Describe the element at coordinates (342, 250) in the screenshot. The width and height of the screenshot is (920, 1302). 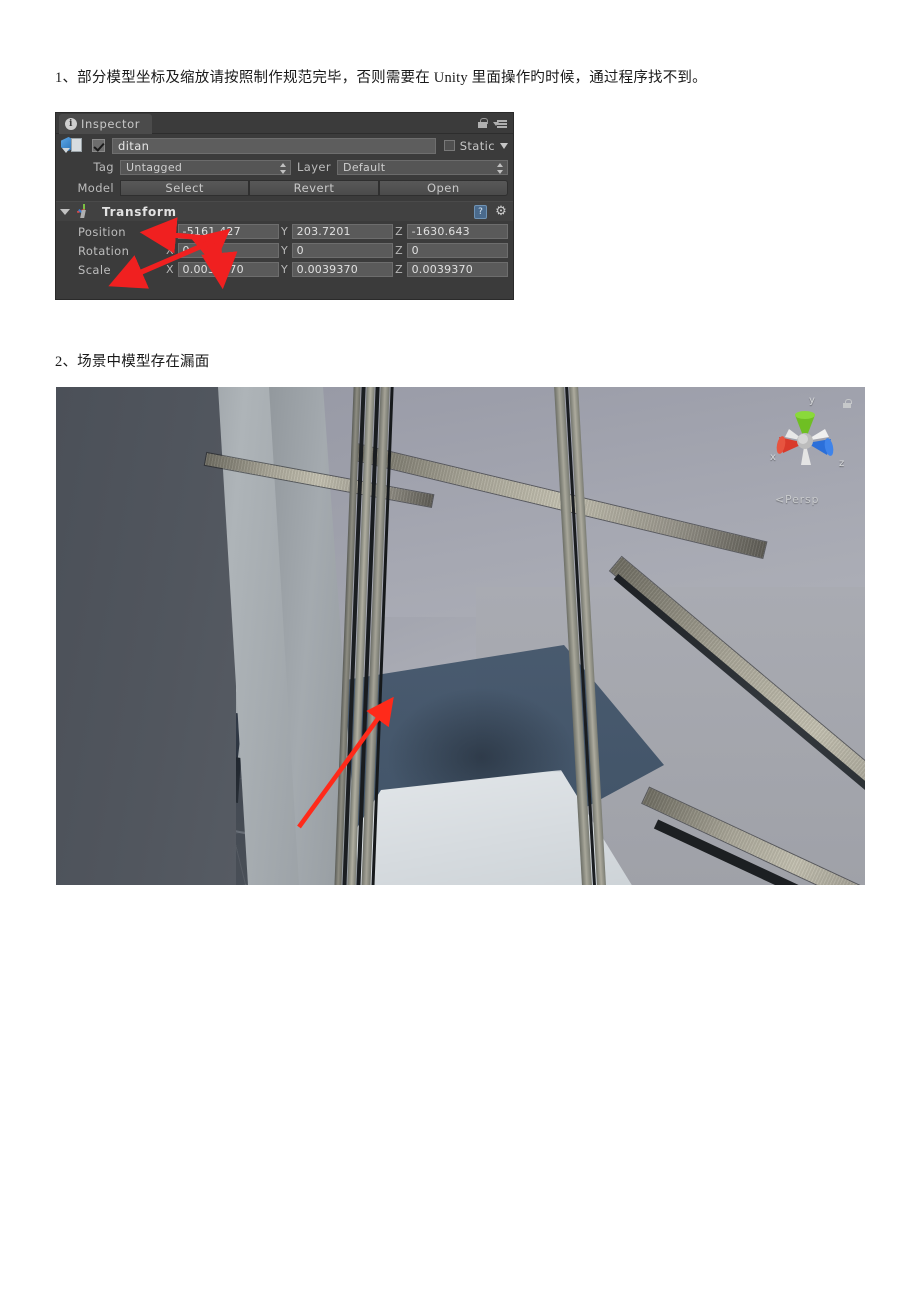
I see `rotation-y-field: 0` at that location.